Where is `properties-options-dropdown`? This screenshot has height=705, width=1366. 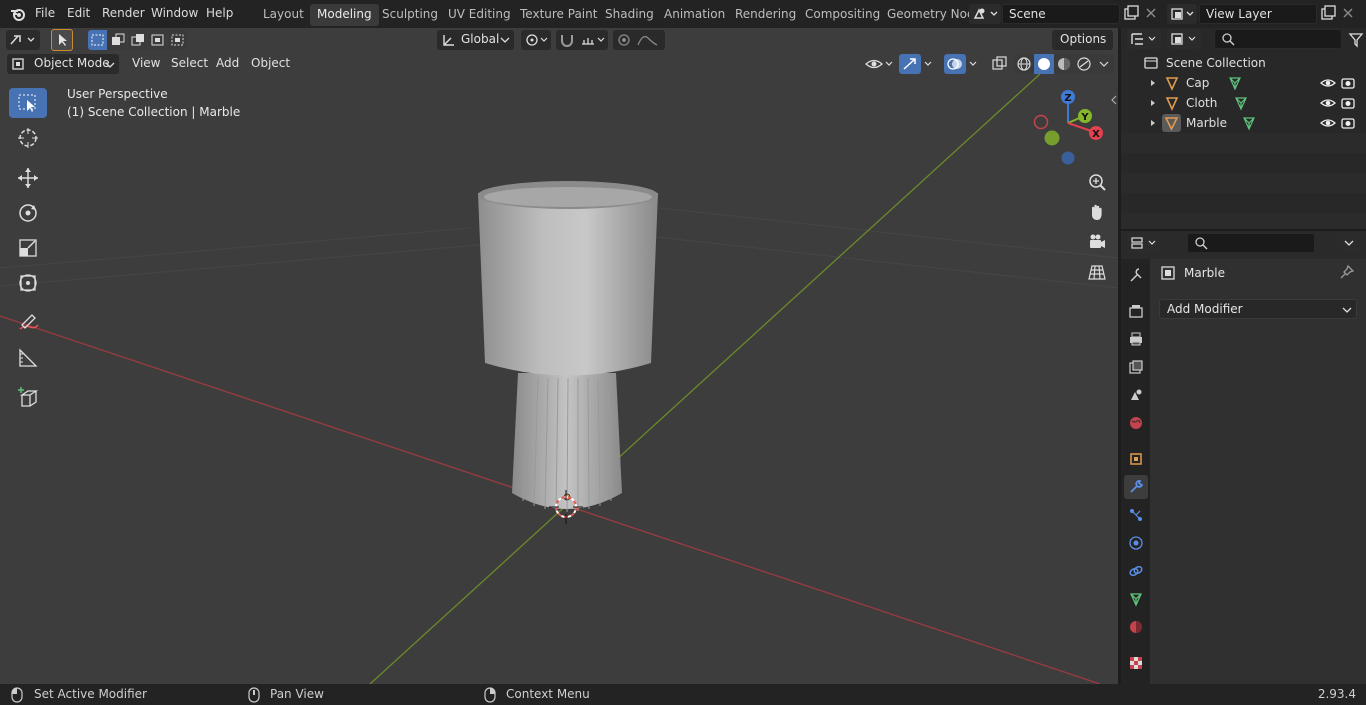
properties-options-dropdown is located at coordinates (1349, 243).